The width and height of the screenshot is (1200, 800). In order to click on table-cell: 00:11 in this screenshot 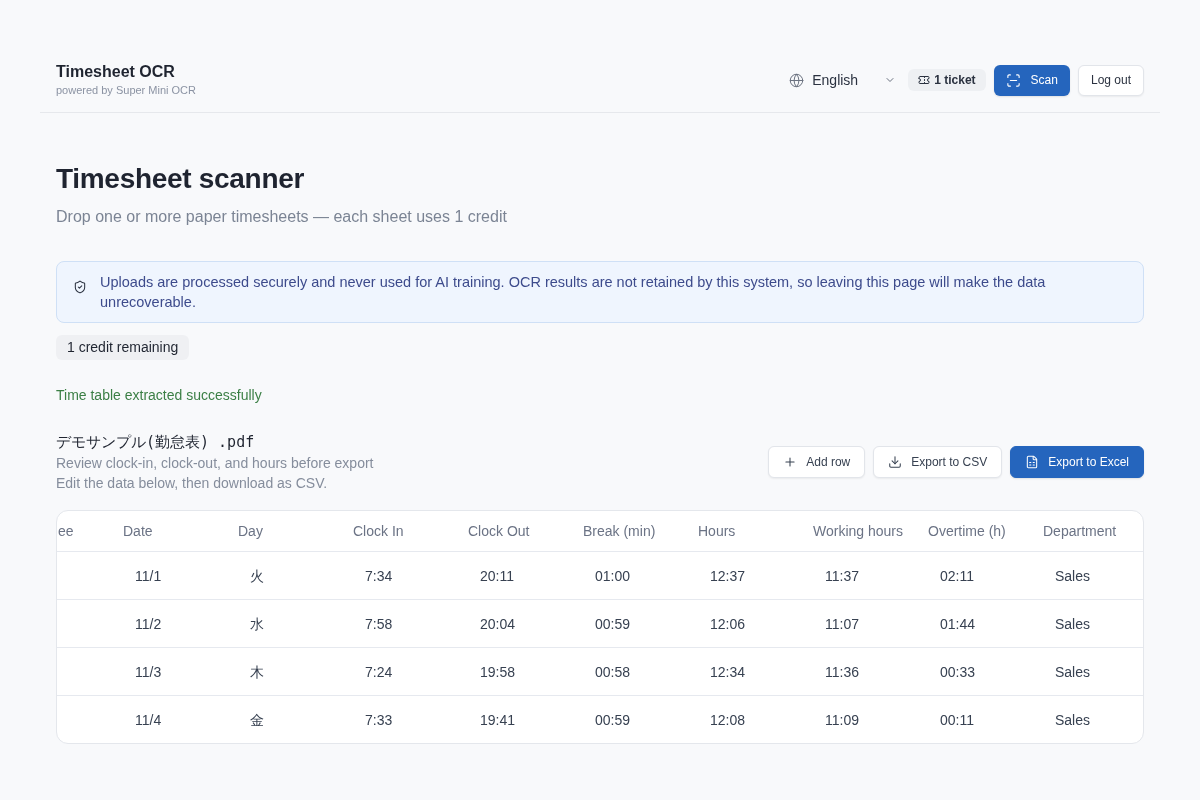, I will do `click(957, 719)`.